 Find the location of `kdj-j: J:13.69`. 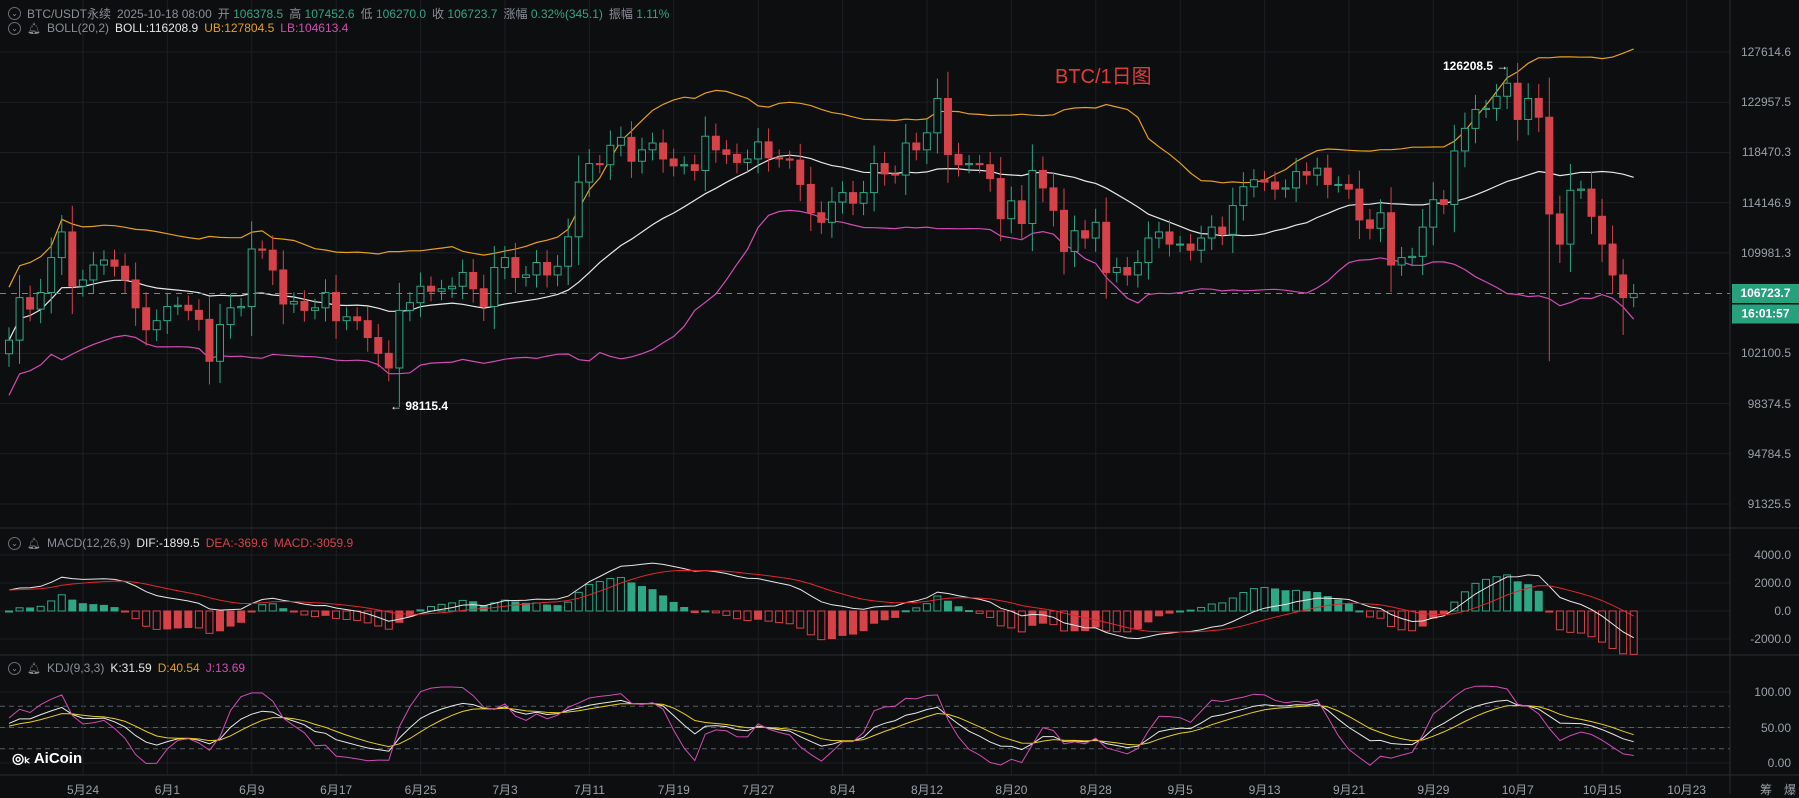

kdj-j: J:13.69 is located at coordinates (225, 668).